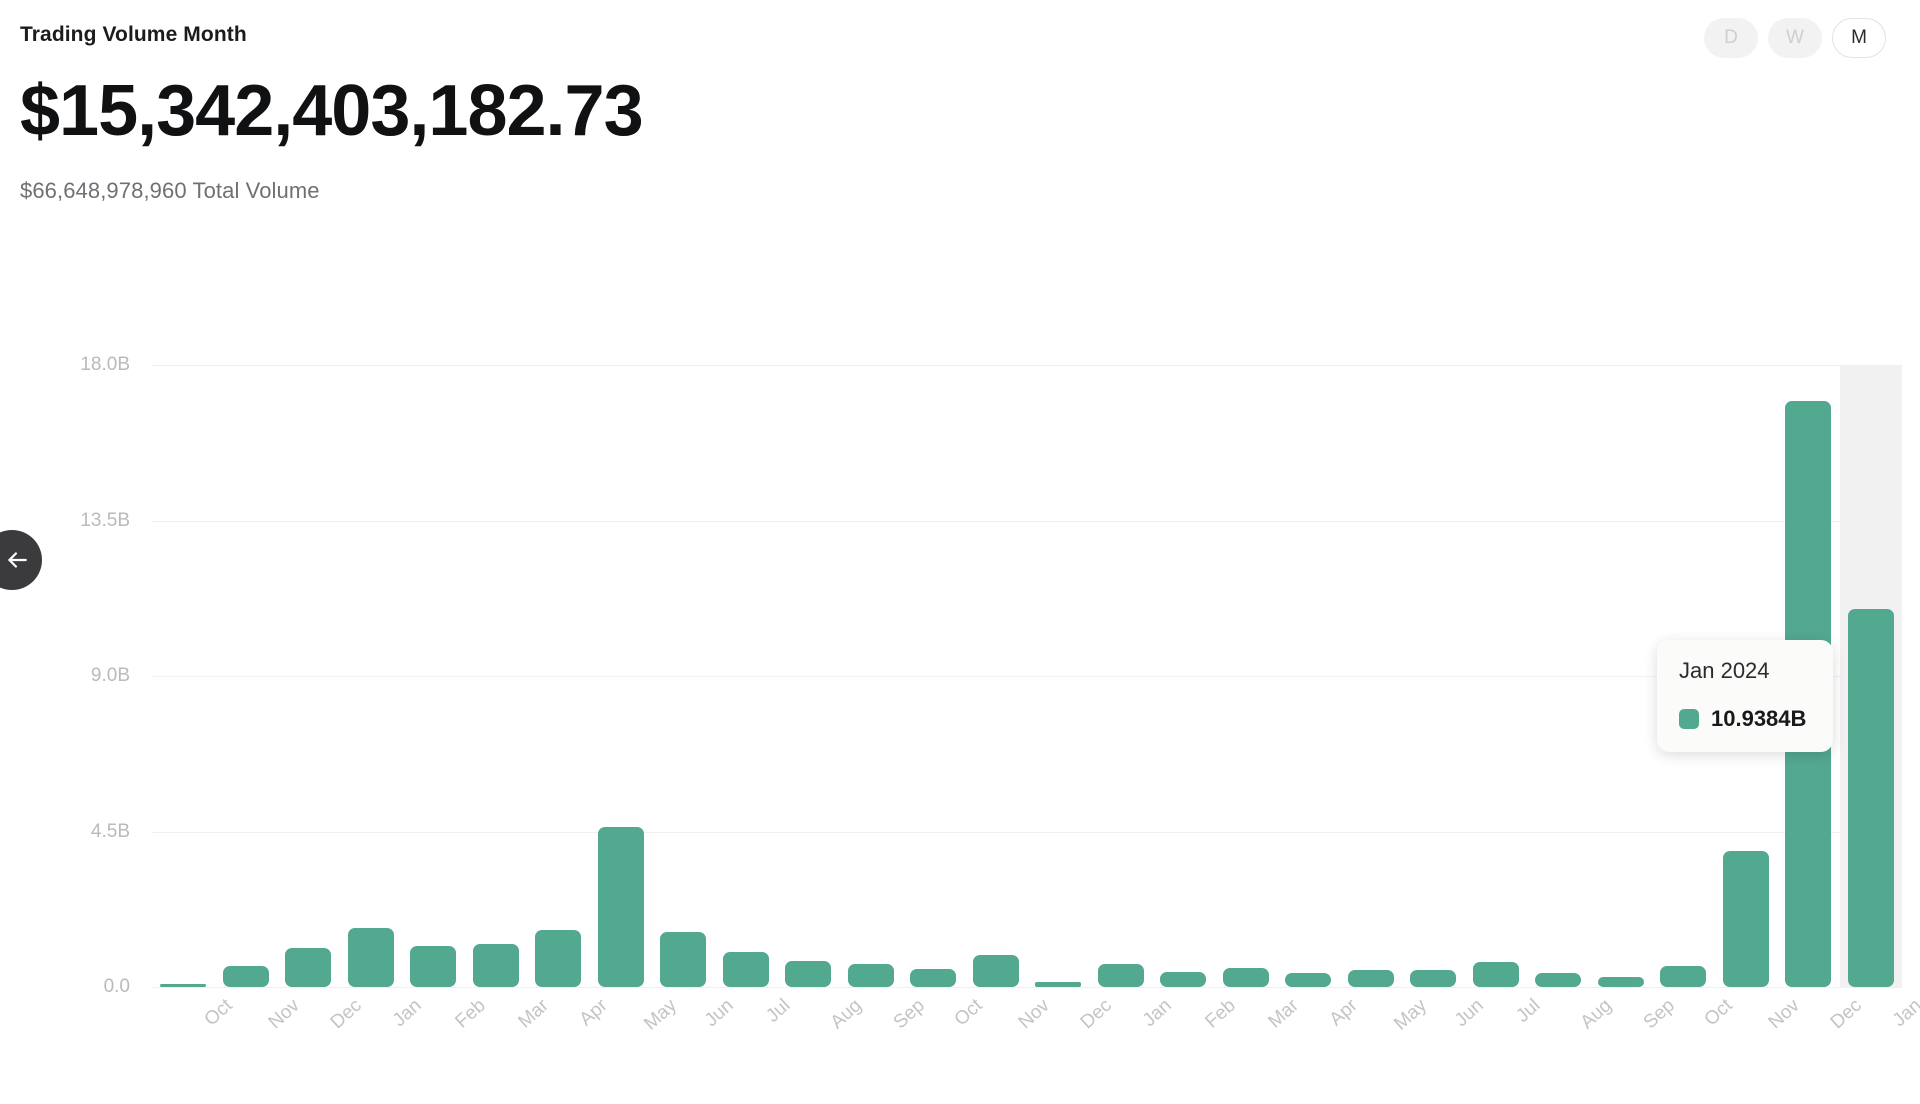  What do you see at coordinates (1745, 696) in the screenshot?
I see `chart-tooltip: Jan 2024 10.9384B` at bounding box center [1745, 696].